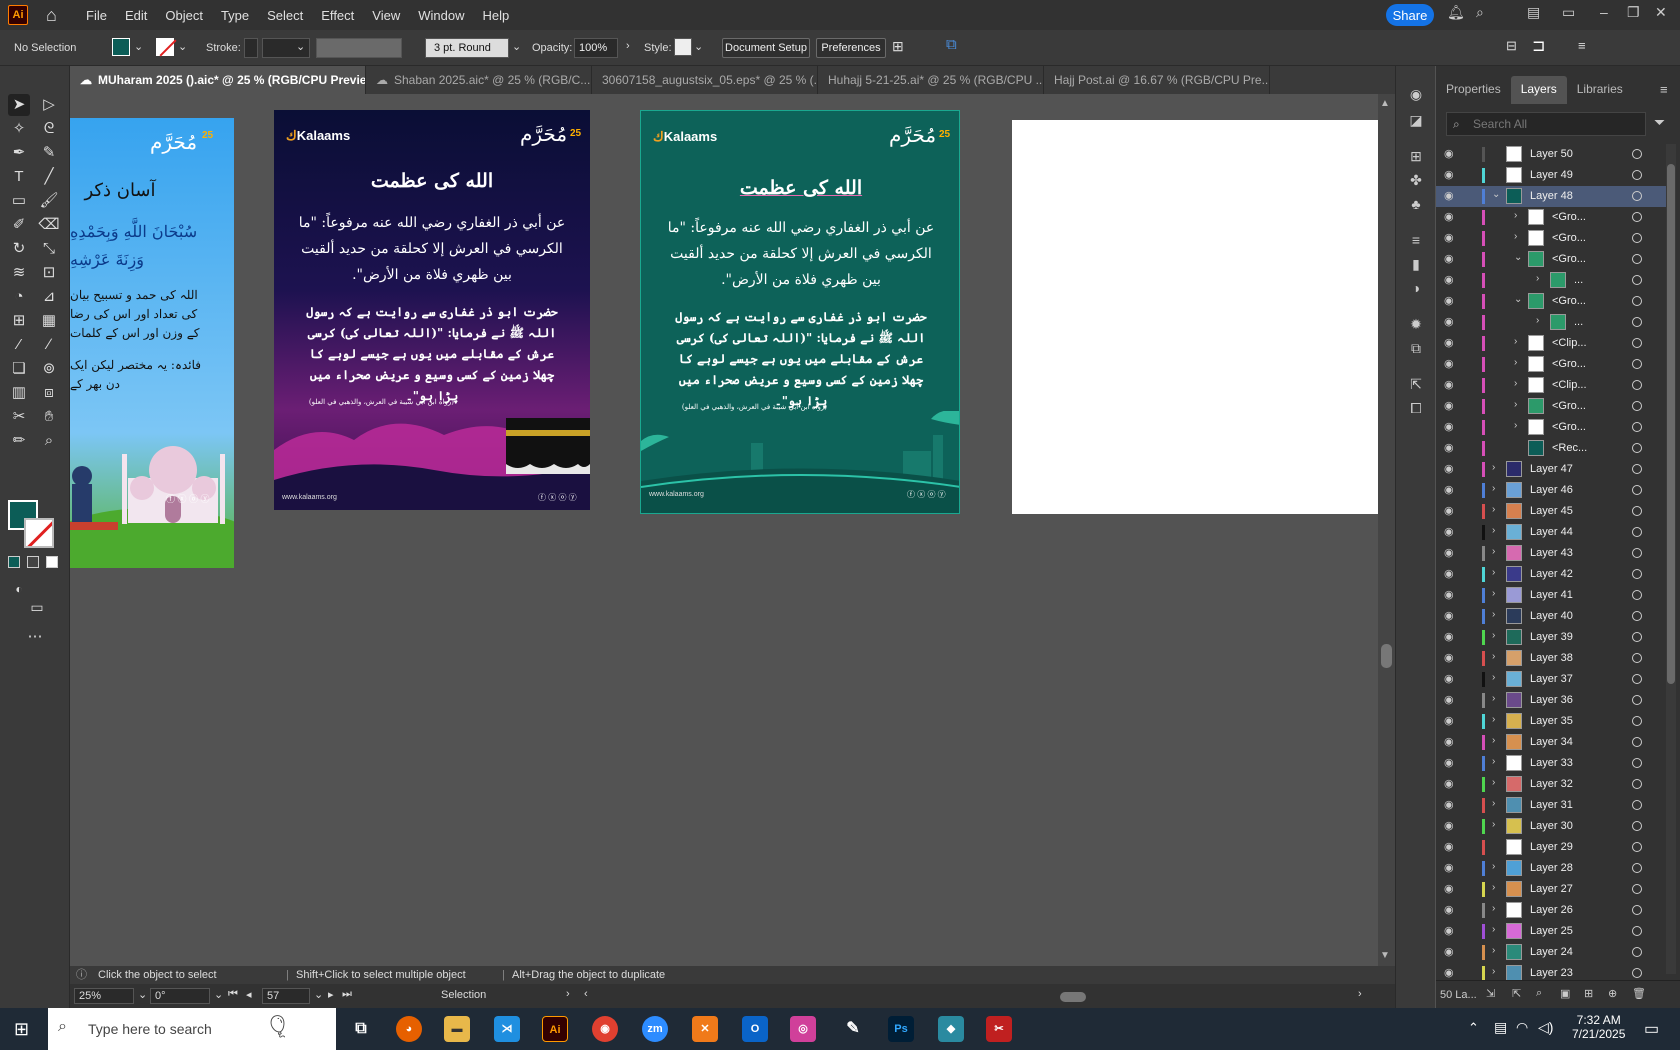 This screenshot has height=1050, width=1680. I want to click on scroll-up-icon: ▲, so click(1385, 103).